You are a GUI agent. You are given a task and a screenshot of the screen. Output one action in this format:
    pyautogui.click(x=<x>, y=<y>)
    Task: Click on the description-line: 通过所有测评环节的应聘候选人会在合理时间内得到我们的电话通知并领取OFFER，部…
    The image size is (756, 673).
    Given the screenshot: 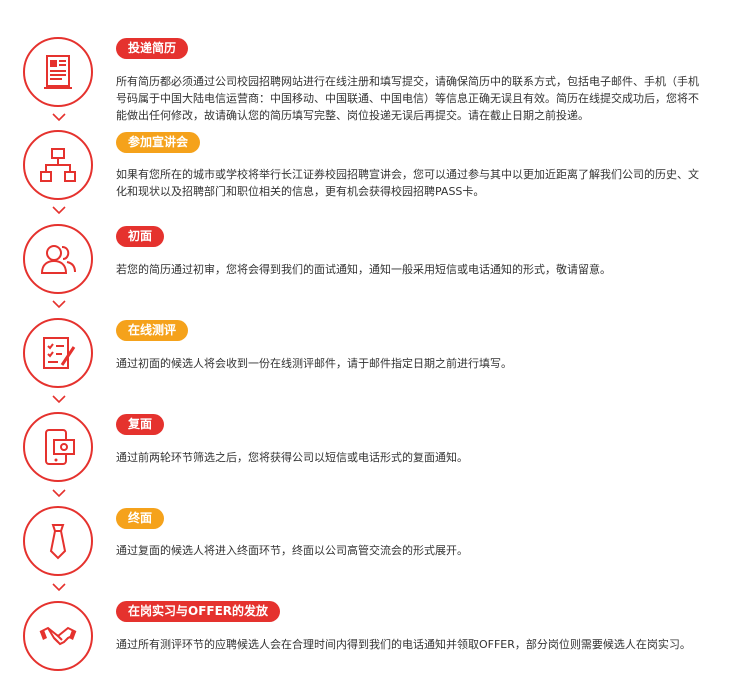 What is the action you would take?
    pyautogui.click(x=403, y=644)
    